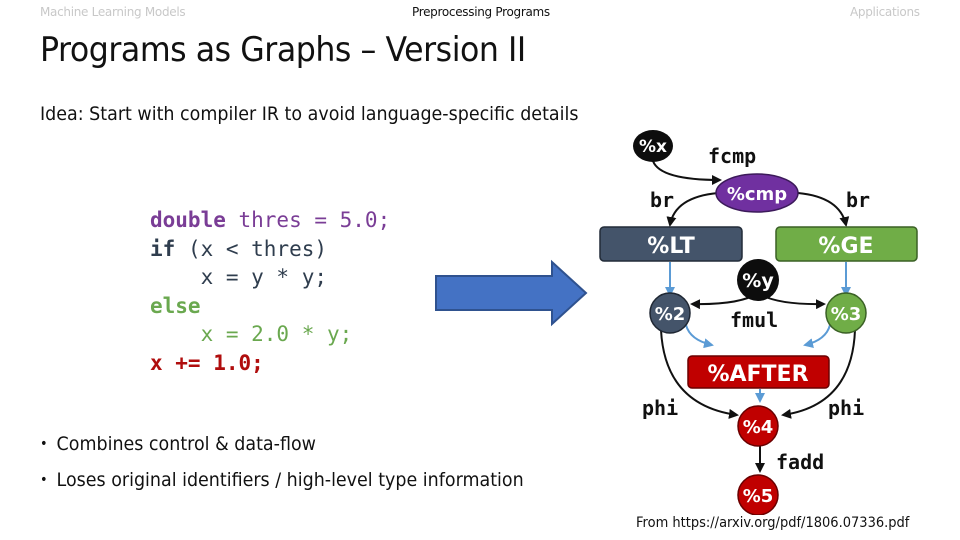 This screenshot has height=540, width=960. I want to click on code-line: x = 2.0 * y;, so click(270, 334).